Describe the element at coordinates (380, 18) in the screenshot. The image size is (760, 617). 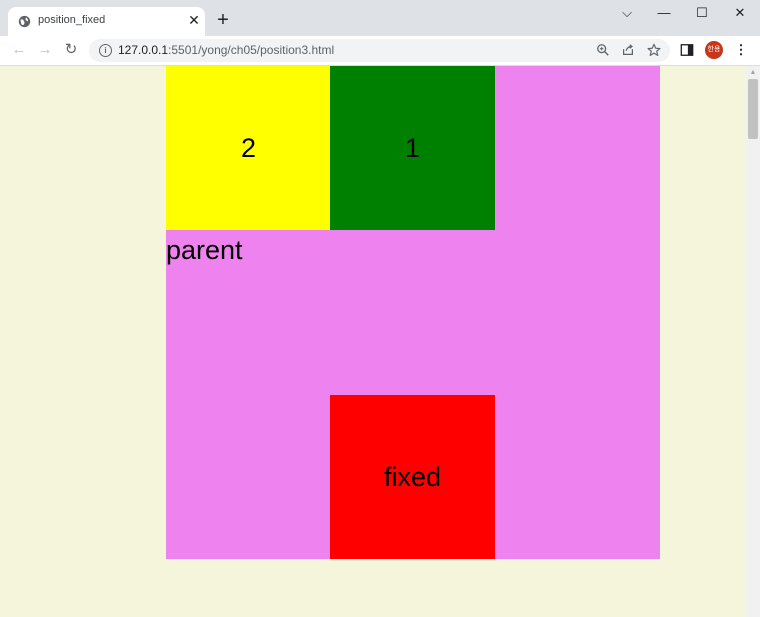
I see `tab-strip: position_fixed ✕ + ⌵ — ☐ ✕` at that location.